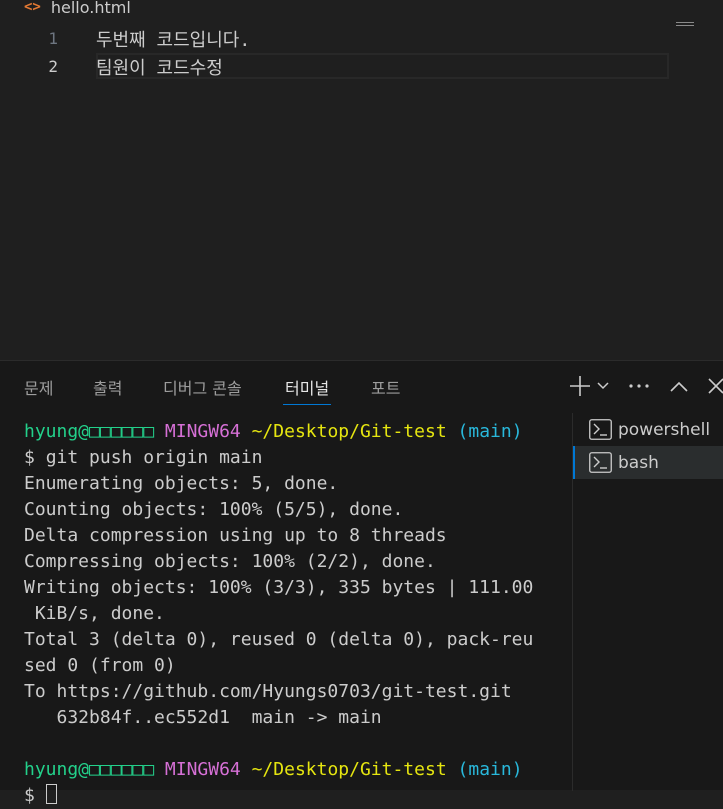 This screenshot has height=809, width=723. What do you see at coordinates (639, 386) in the screenshot?
I see `more-actions-icon` at bounding box center [639, 386].